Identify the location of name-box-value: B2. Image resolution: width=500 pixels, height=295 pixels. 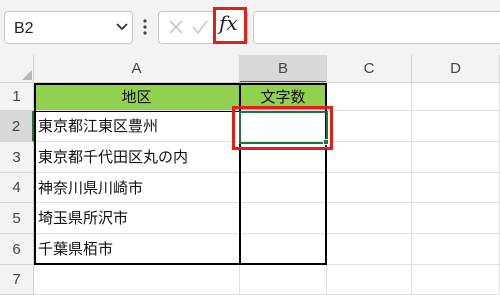
(24, 28).